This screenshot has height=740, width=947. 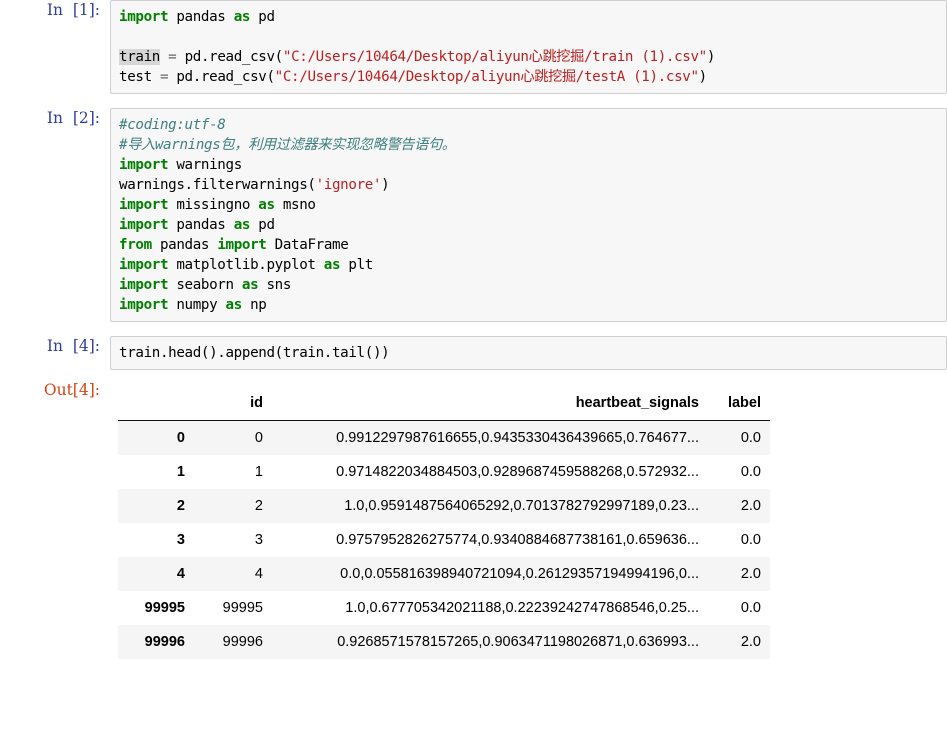 What do you see at coordinates (156, 472) in the screenshot?
I see `row-index: 1` at bounding box center [156, 472].